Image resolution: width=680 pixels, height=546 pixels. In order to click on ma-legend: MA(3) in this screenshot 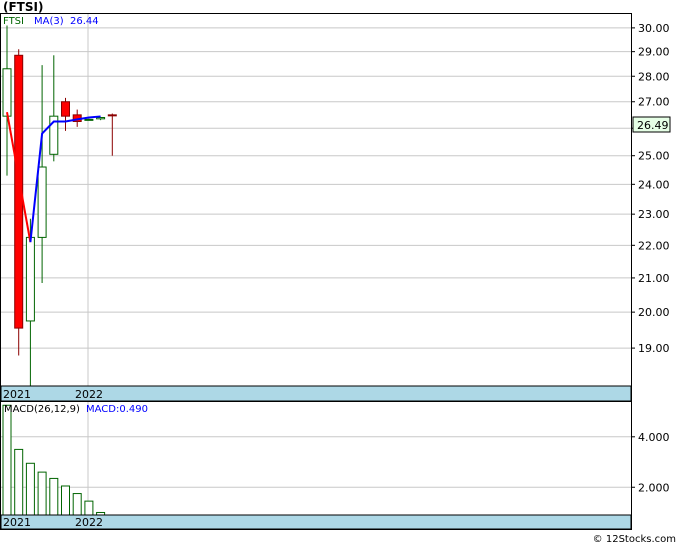, I will do `click(49, 21)`.